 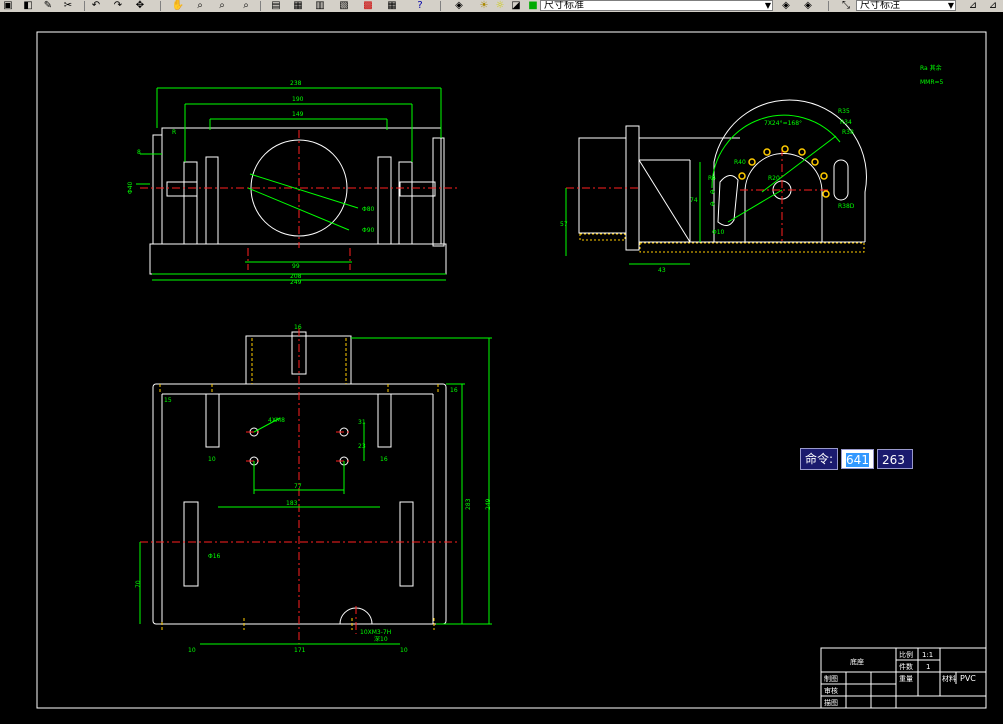 What do you see at coordinates (831, 678) in the screenshot?
I see `designer-label: 制图` at bounding box center [831, 678].